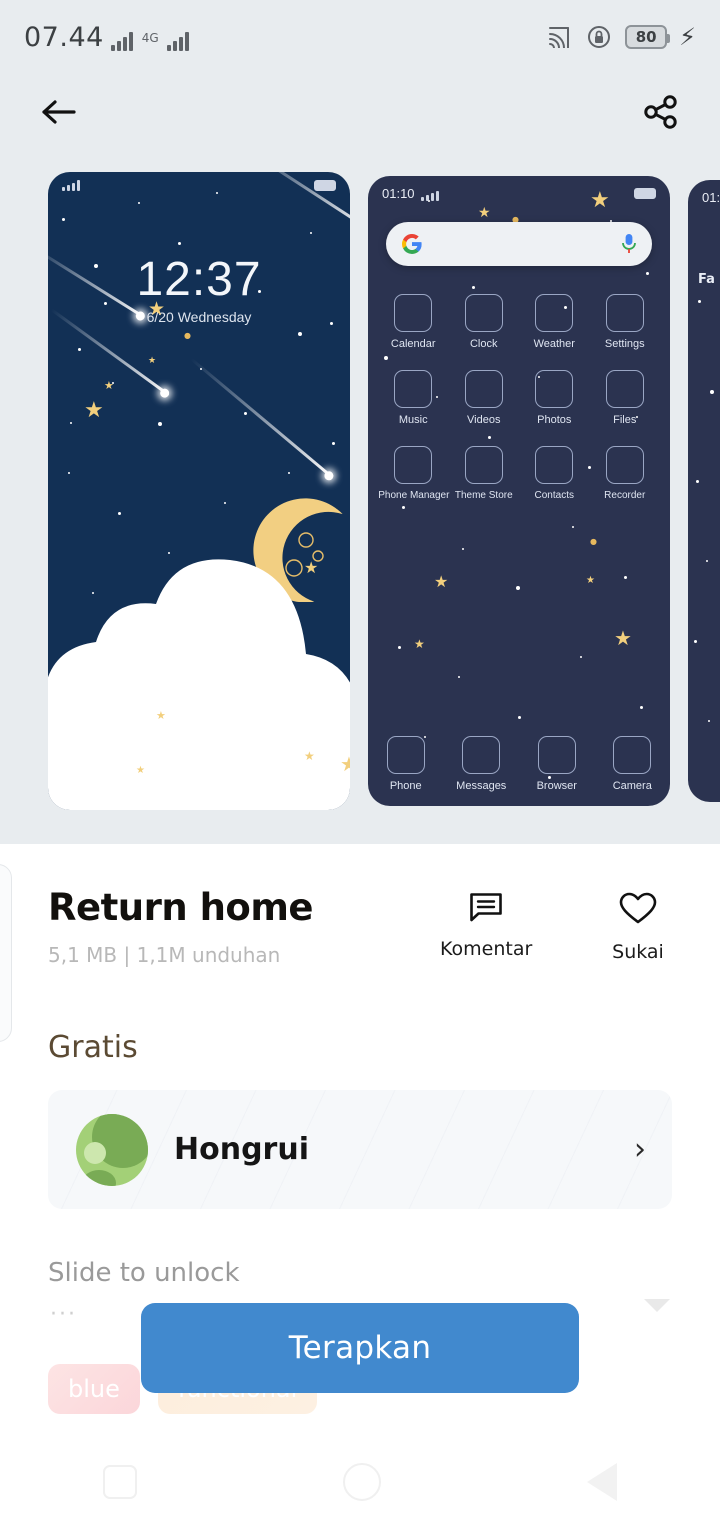 Image resolution: width=720 pixels, height=1520 pixels. What do you see at coordinates (405, 755) in the screenshot?
I see `phone-icon` at bounding box center [405, 755].